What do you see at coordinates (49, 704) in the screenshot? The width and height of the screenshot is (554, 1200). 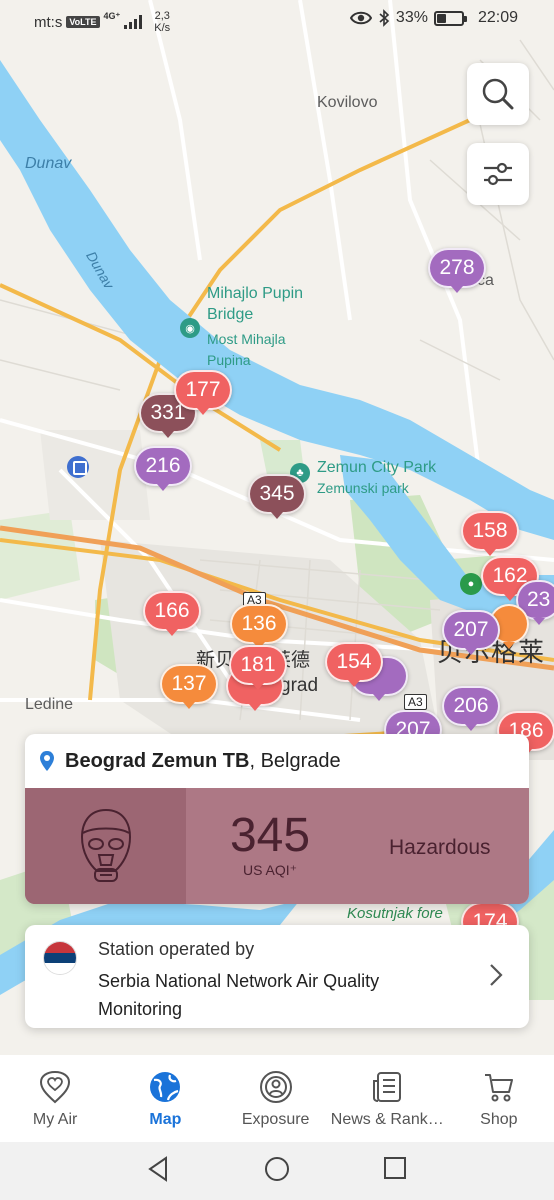 I see `place-label-ledine: Ledine` at bounding box center [49, 704].